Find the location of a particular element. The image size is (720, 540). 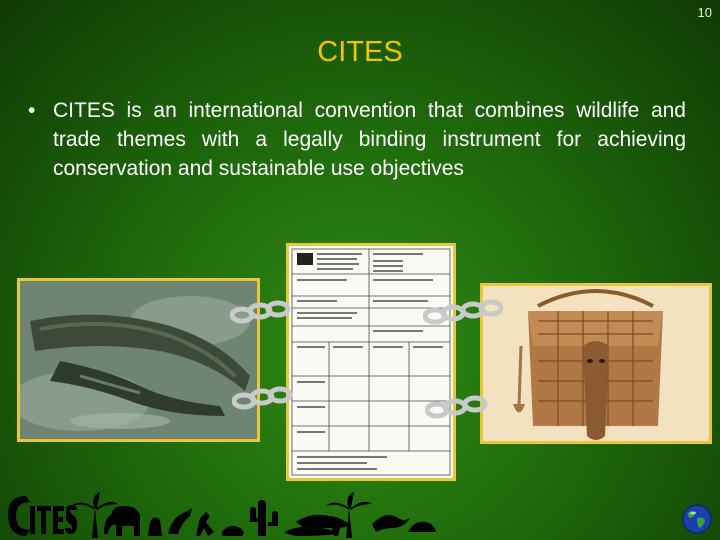

cites-permit-document is located at coordinates (371, 362).